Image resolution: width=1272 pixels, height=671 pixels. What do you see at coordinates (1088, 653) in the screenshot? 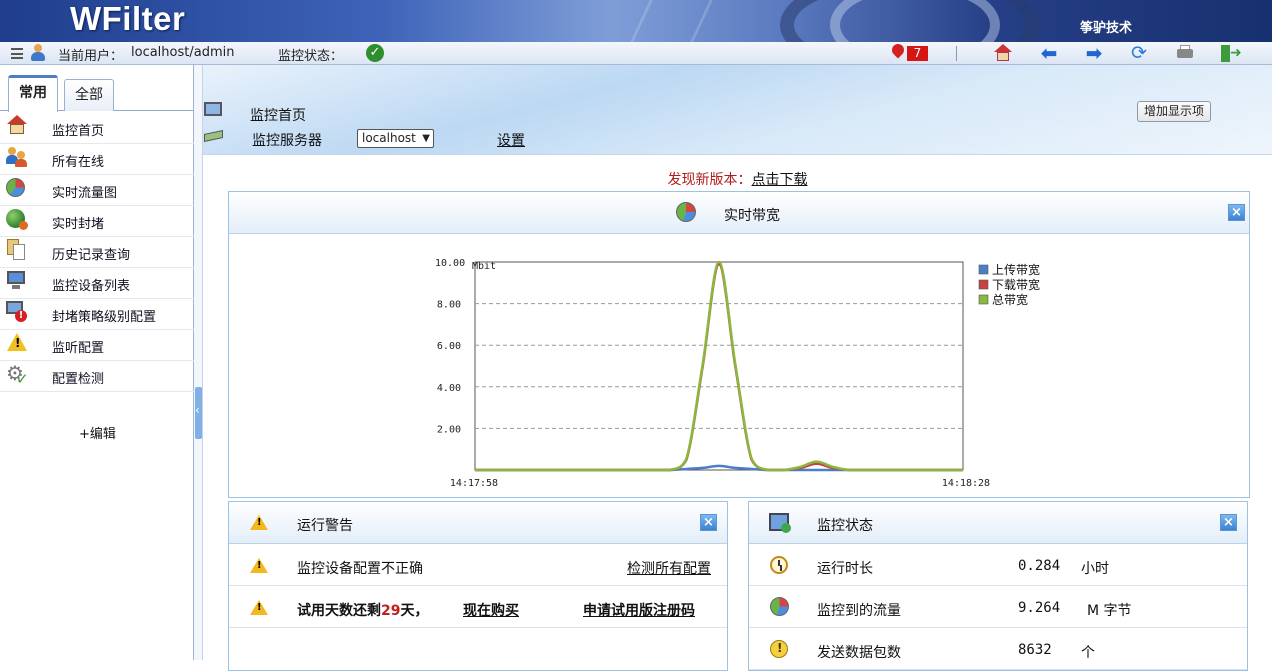
I see `status-unit: 个` at bounding box center [1088, 653].